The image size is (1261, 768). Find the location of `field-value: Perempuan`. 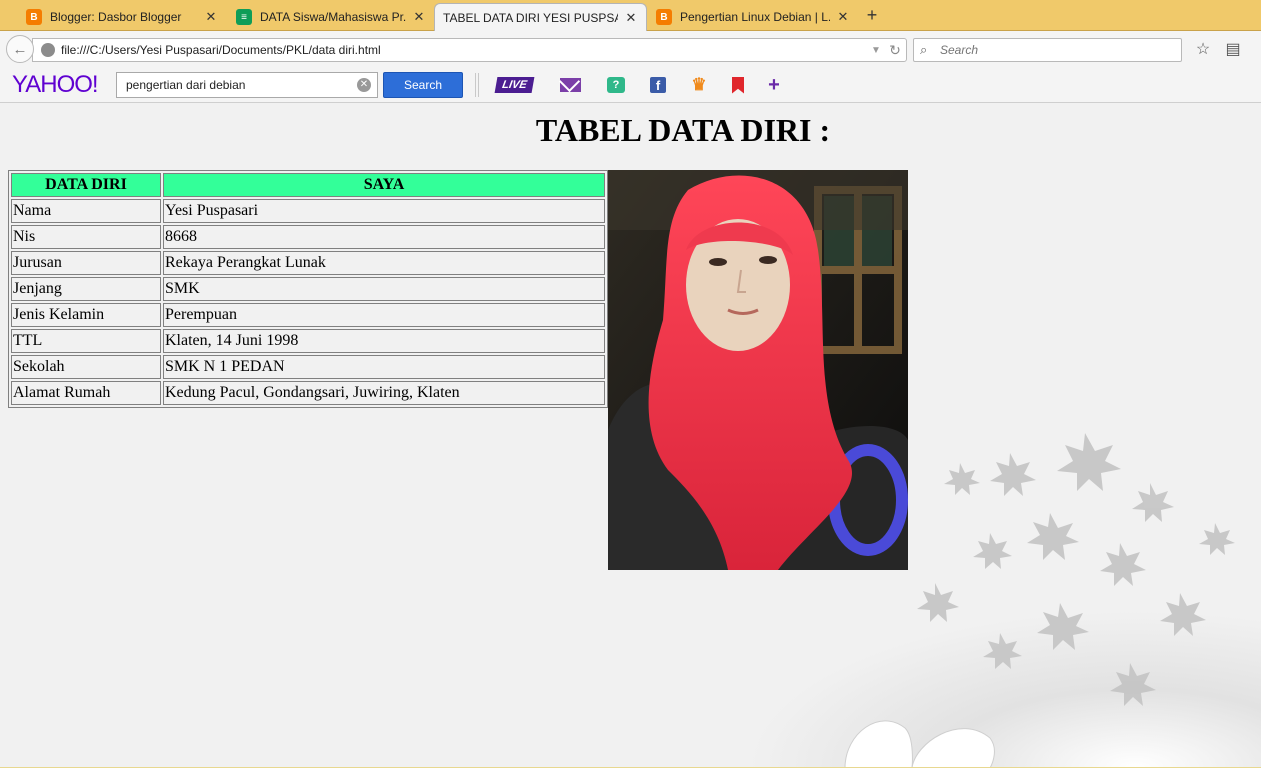

field-value: Perempuan is located at coordinates (384, 315).